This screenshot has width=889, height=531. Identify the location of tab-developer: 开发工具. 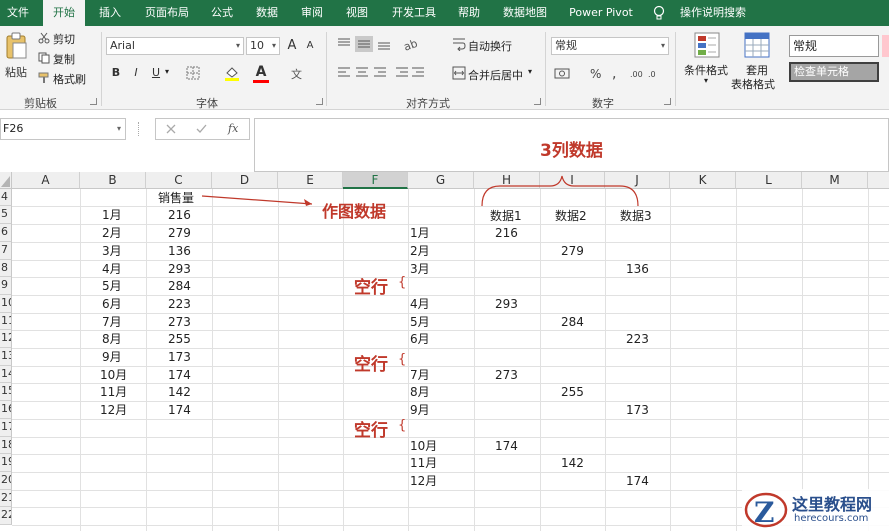
(414, 13).